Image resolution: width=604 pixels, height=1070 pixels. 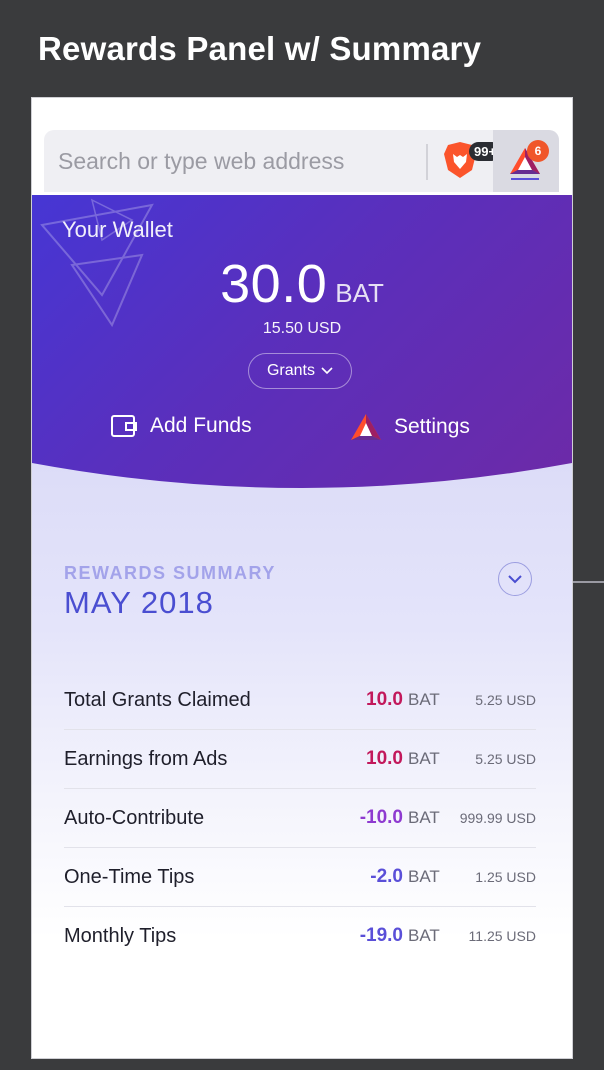 I want to click on grants-label: Grants, so click(x=290, y=370).